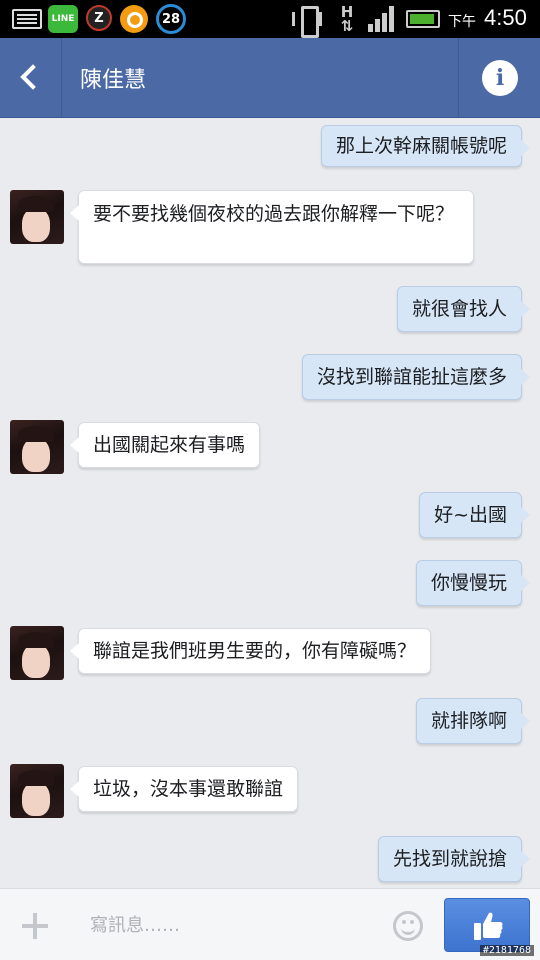  Describe the element at coordinates (473, 583) in the screenshot. I see `outgoing-message: 你慢慢玩` at that location.